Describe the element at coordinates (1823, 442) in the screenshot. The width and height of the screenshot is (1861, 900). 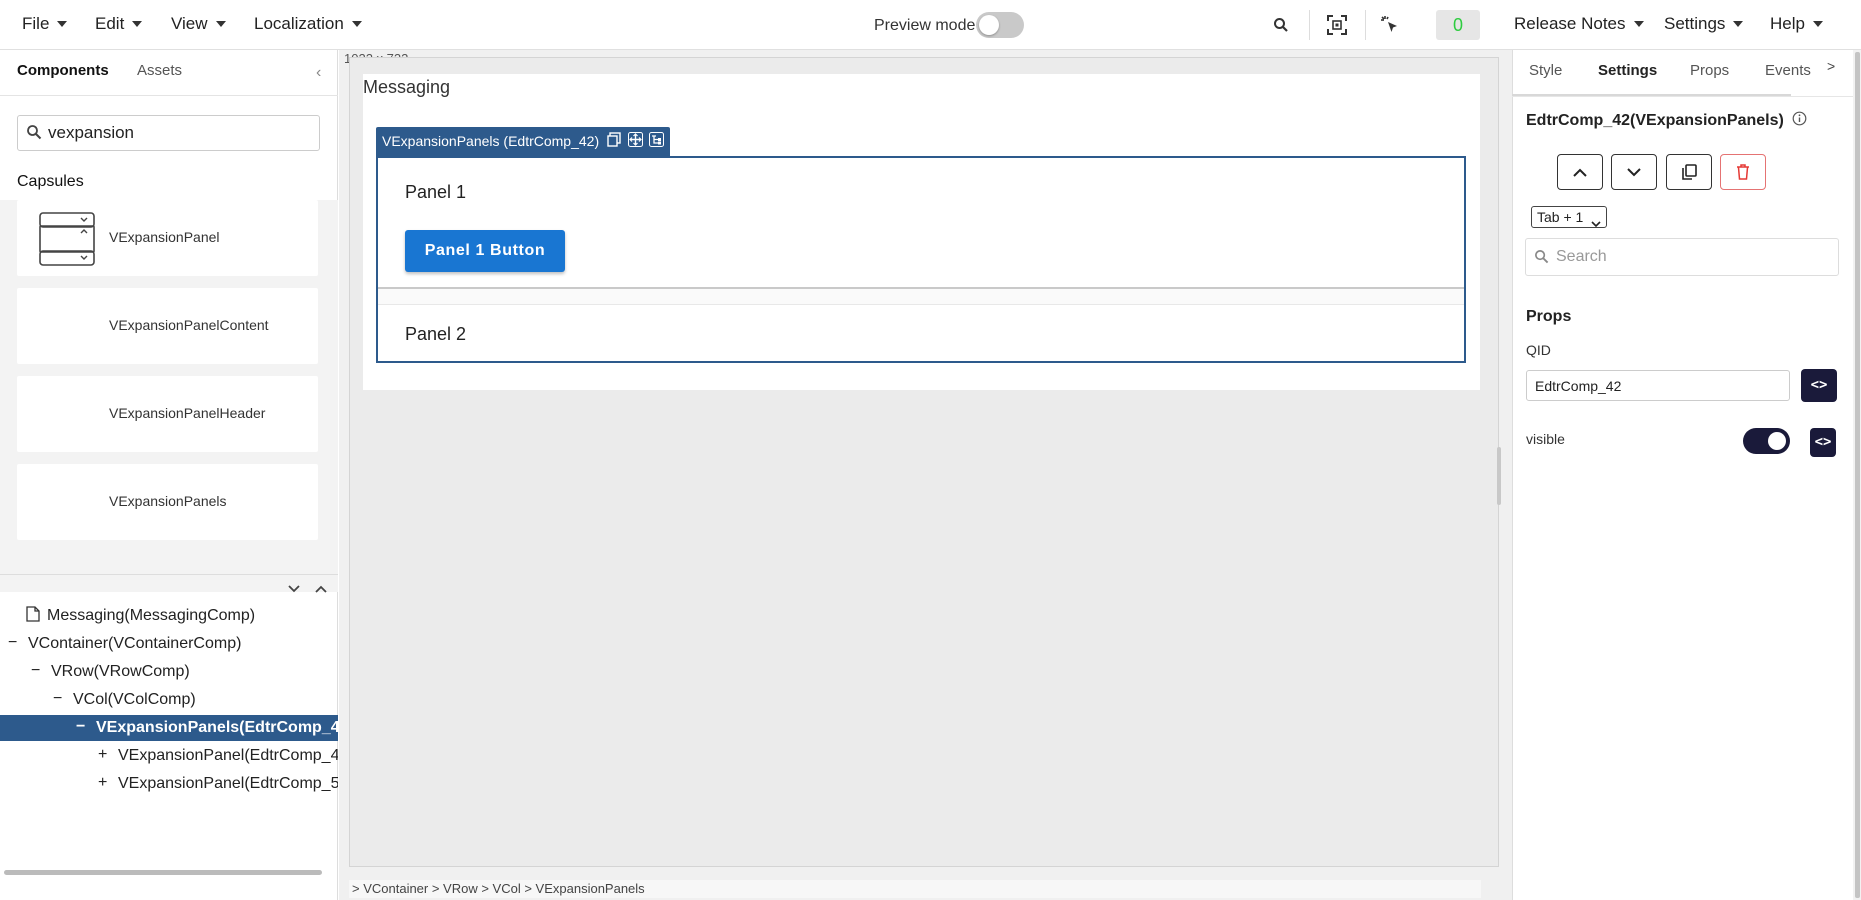
I see `visible-code-button: <>` at that location.